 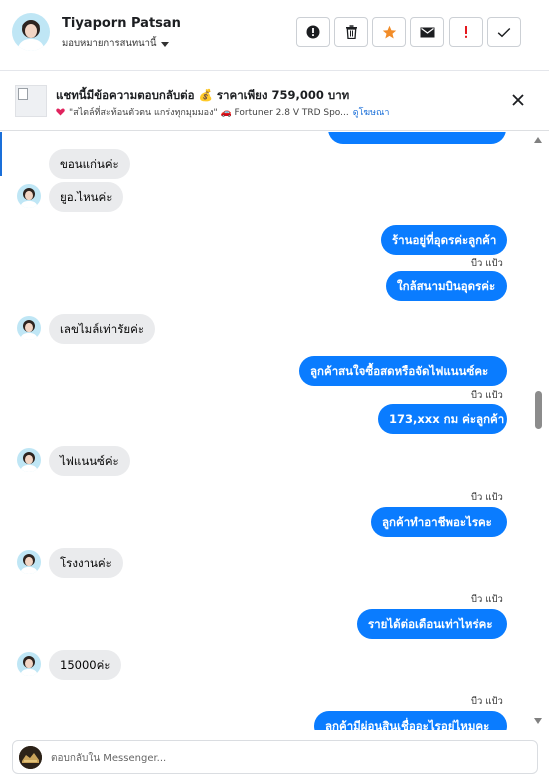 I want to click on message-text: ไฟแนนซ์ค่ะ, so click(x=89, y=461).